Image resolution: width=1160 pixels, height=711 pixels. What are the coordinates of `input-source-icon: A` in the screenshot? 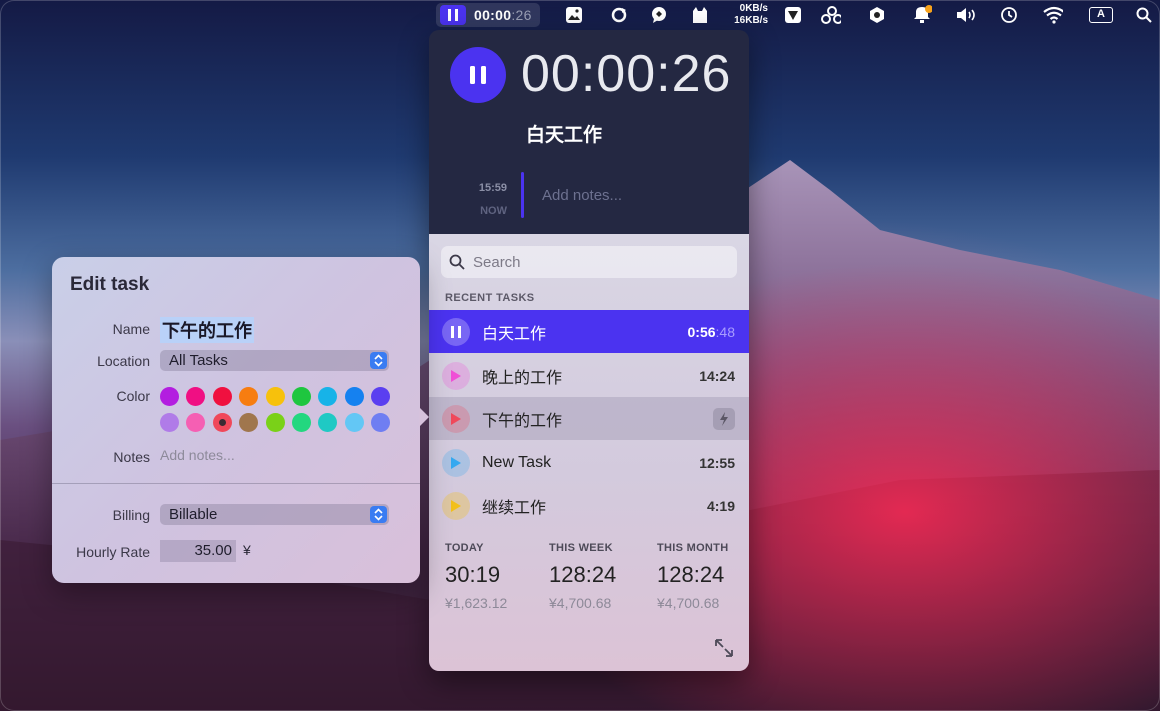 It's located at (1101, 15).